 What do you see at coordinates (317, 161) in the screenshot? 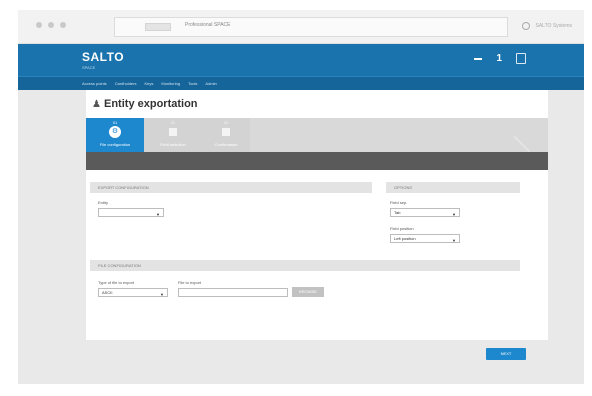
I see `wizard-band` at bounding box center [317, 161].